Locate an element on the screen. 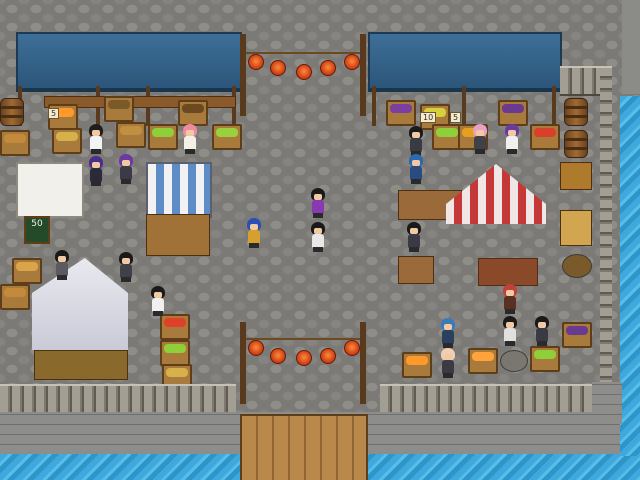 The width and height of the screenshot is (640, 480). tent-counter is located at coordinates (81, 365).